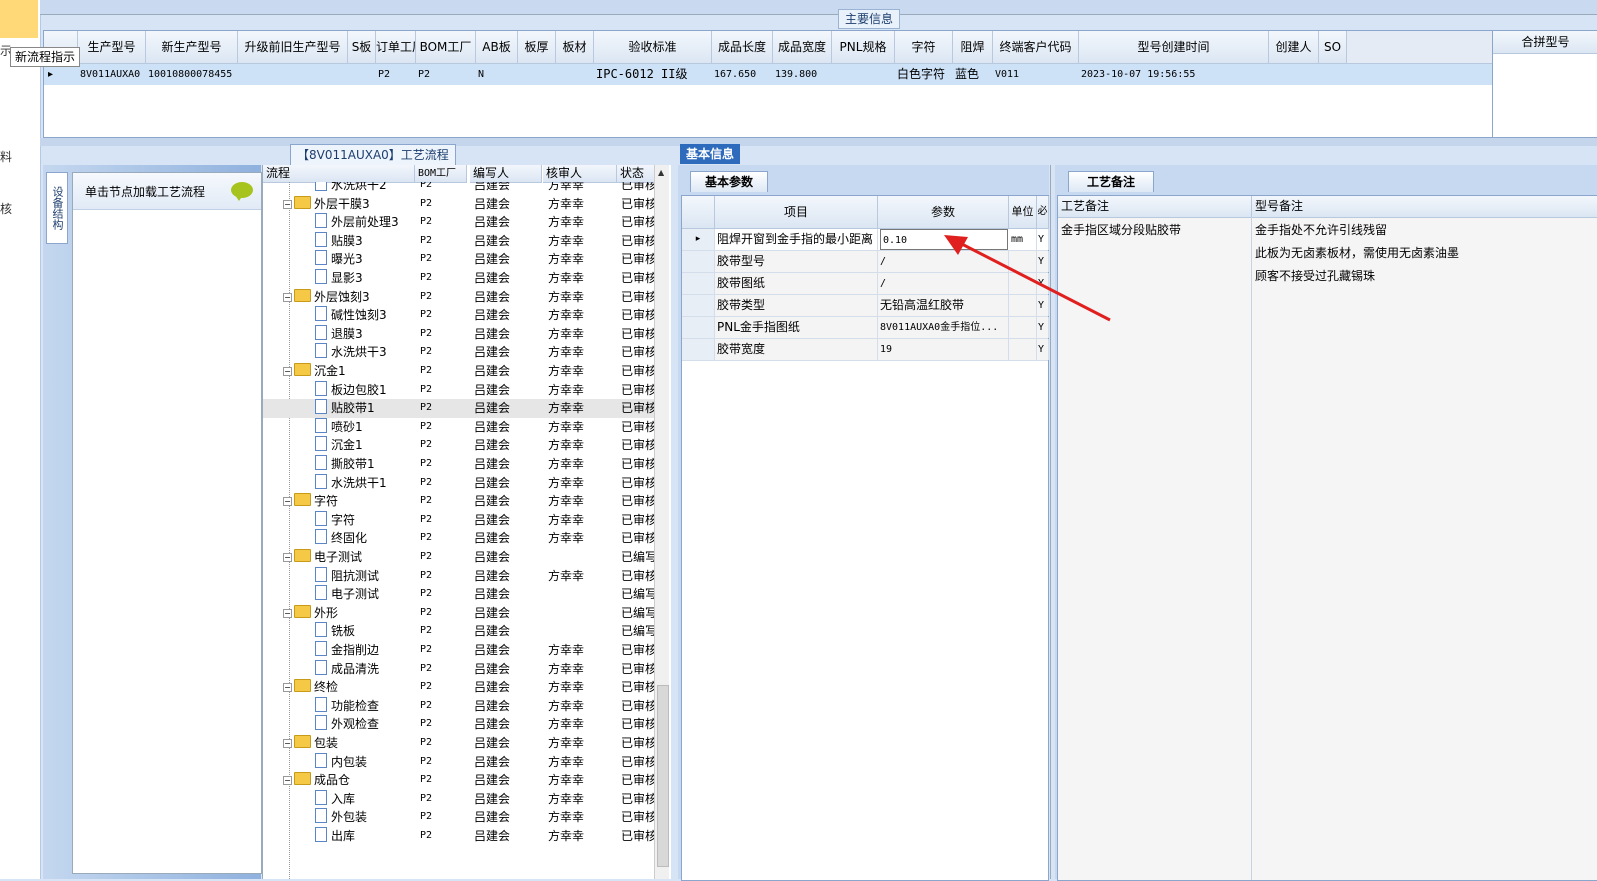 This screenshot has height=881, width=1597. Describe the element at coordinates (463, 315) in the screenshot. I see `tree-row: 碱性蚀刻3 P2 吕建会 方幸幸 已审核` at that location.